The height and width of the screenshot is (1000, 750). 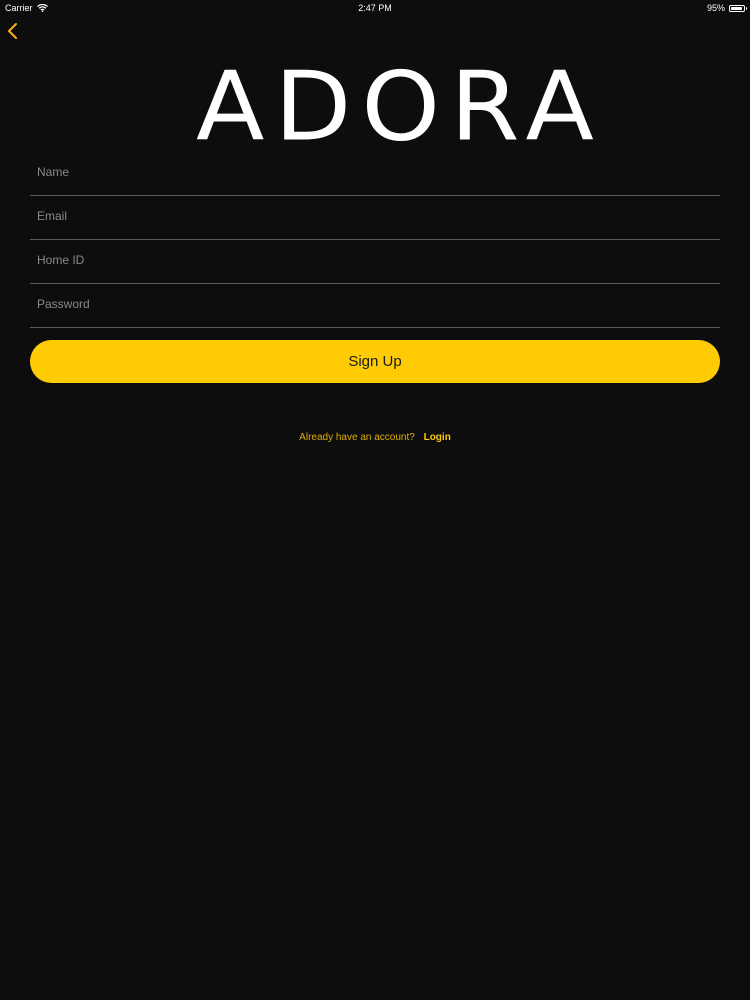 I want to click on back-button, so click(x=14, y=31).